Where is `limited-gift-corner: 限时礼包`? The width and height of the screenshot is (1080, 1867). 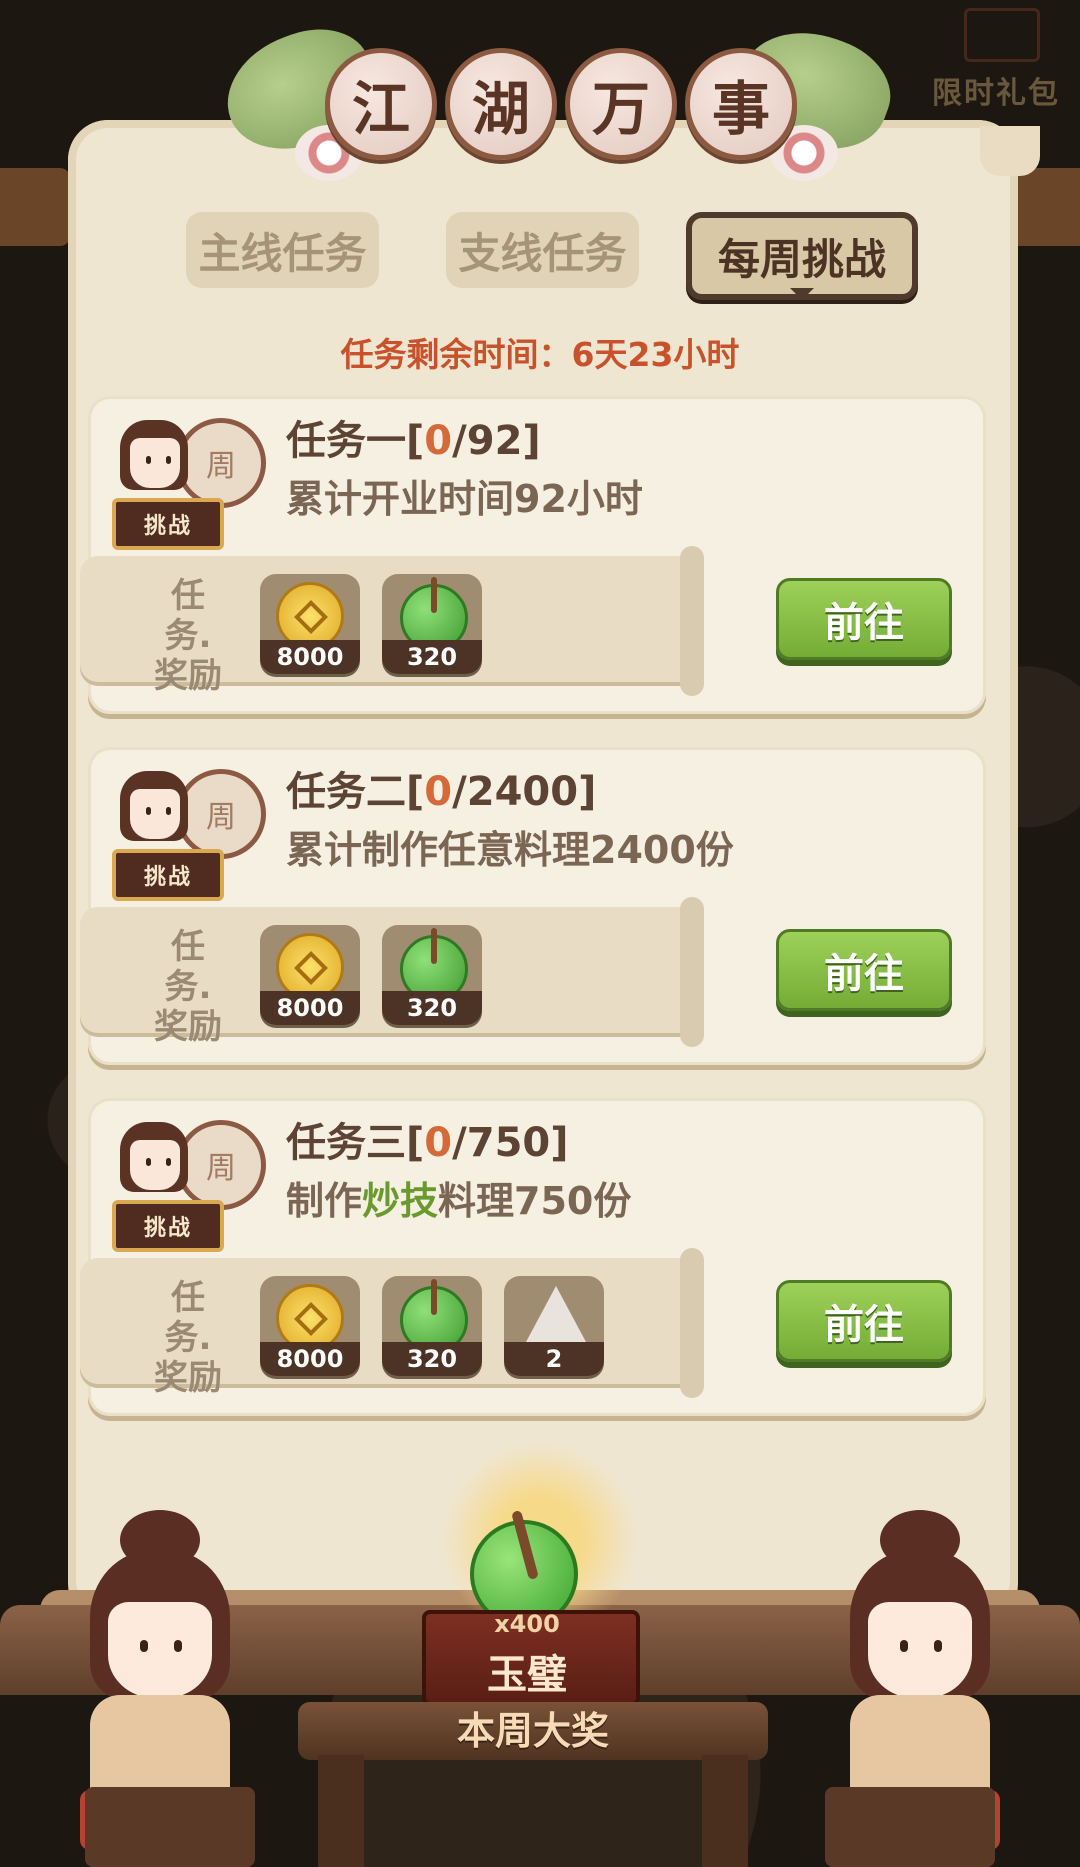
limited-gift-corner: 限时礼包 is located at coordinates (1000, 65).